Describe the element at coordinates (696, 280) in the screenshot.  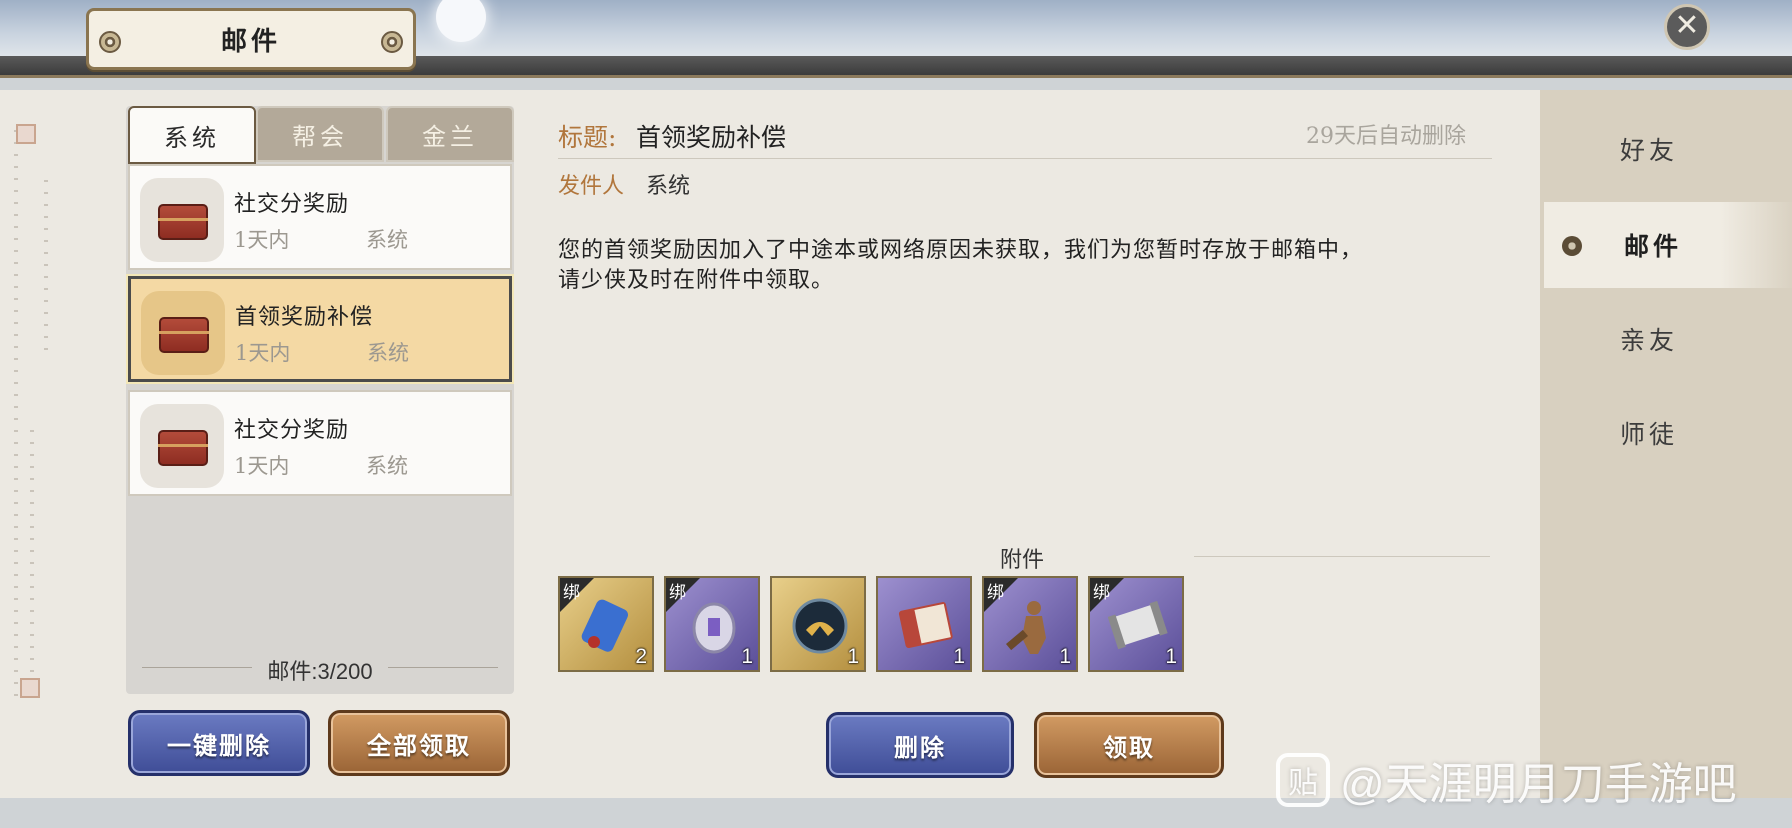
I see `mail-body-line: 请少侠及时在附件中领取。` at that location.